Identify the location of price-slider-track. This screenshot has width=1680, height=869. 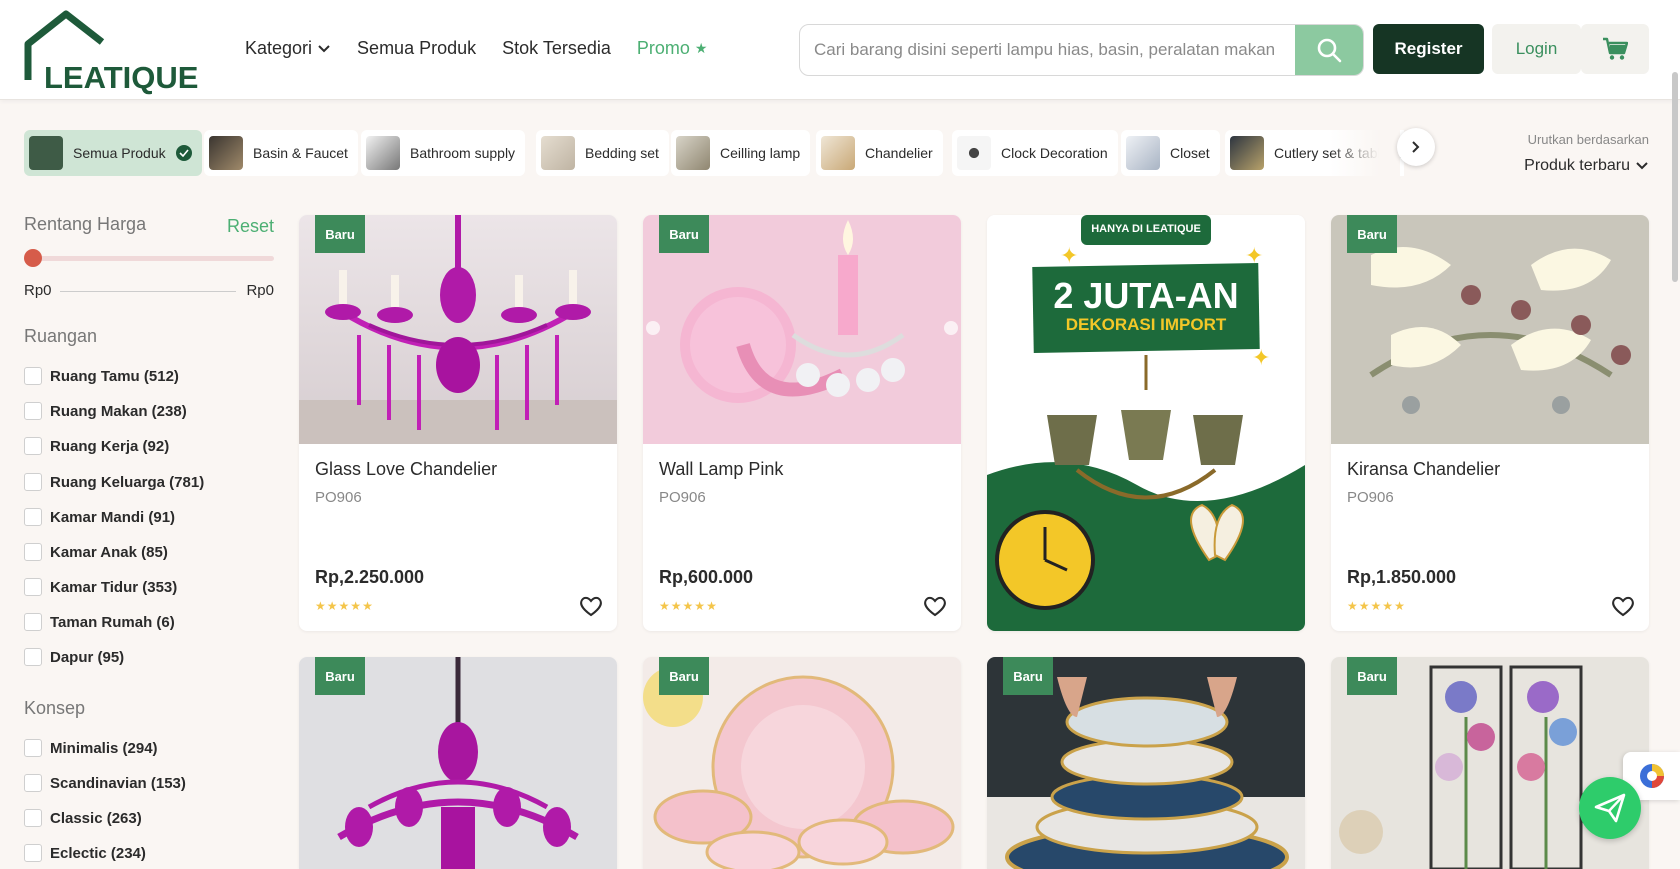
(149, 258).